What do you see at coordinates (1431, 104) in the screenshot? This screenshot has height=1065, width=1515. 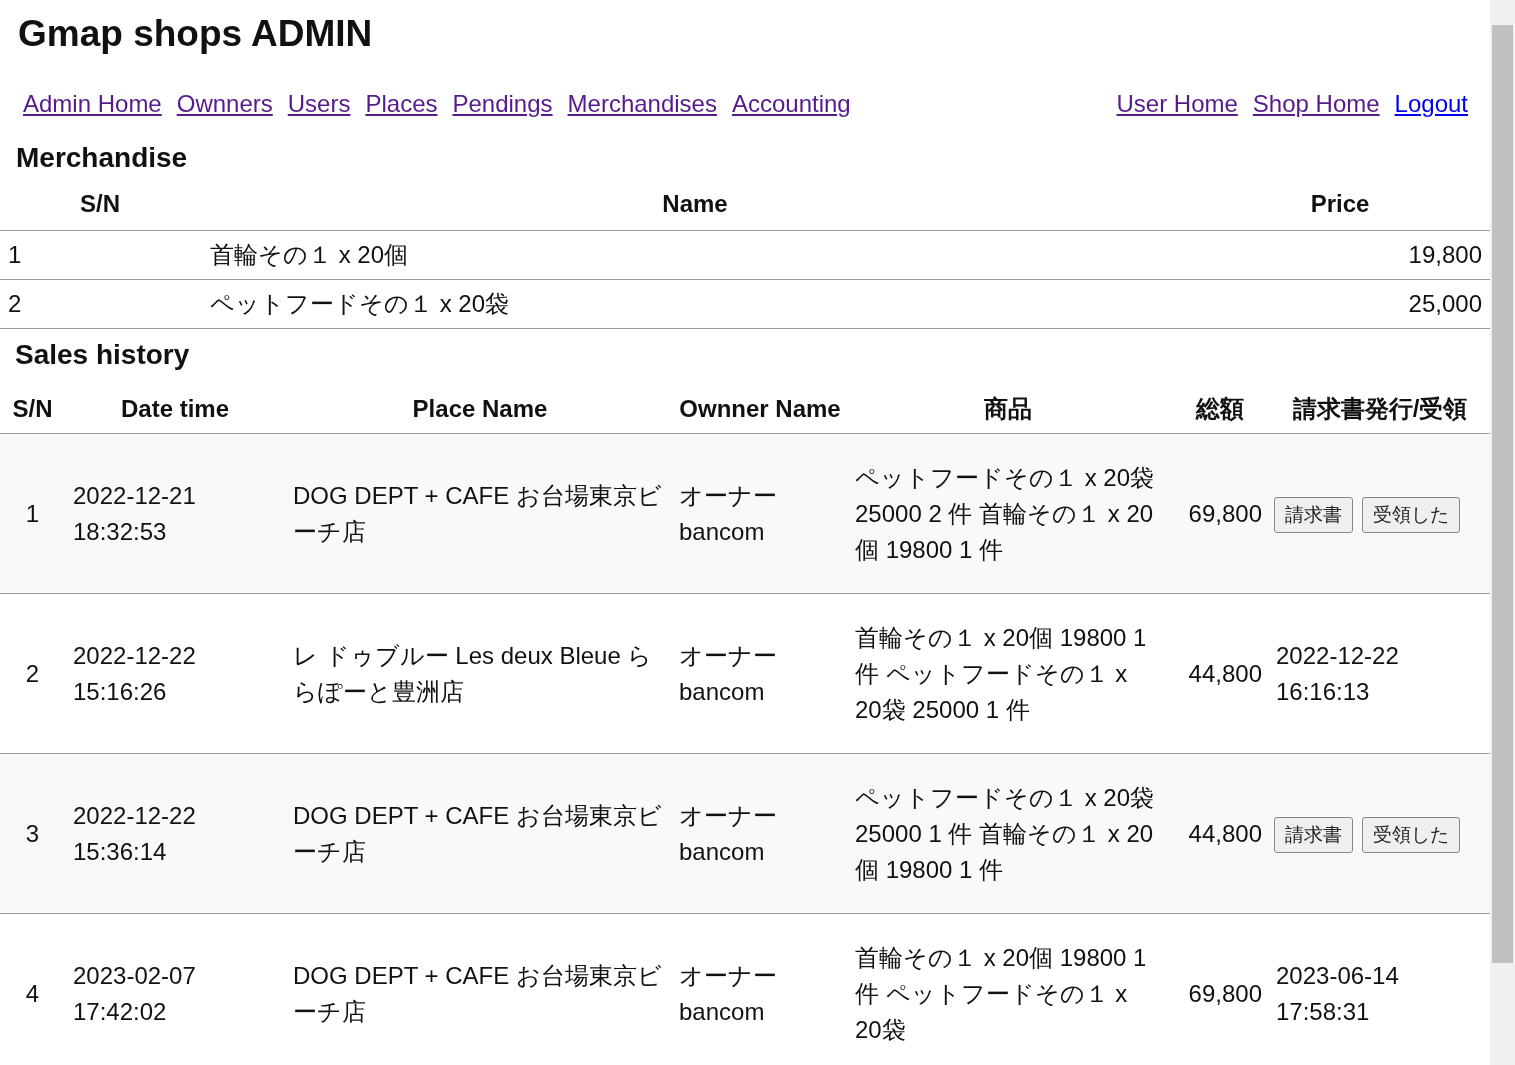 I see `nav-link: Logout` at bounding box center [1431, 104].